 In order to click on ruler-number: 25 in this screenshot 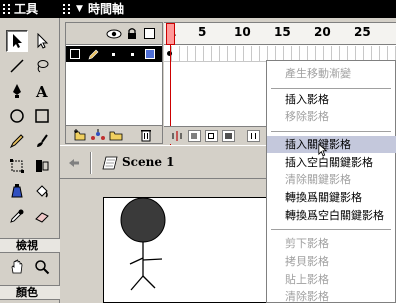, I will do `click(362, 32)`.